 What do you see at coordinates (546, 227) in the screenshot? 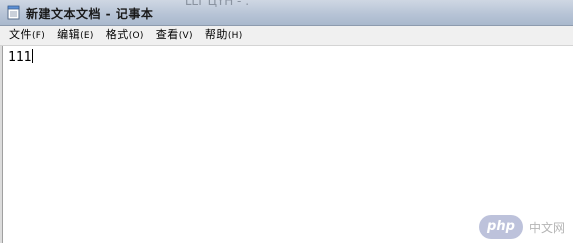
I see `watermark-site-text: 中文网` at bounding box center [546, 227].